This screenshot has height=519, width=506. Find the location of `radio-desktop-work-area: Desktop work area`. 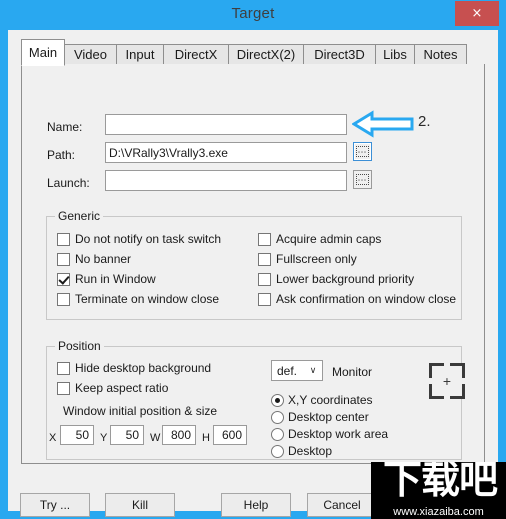

radio-desktop-work-area: Desktop work area is located at coordinates (329, 434).